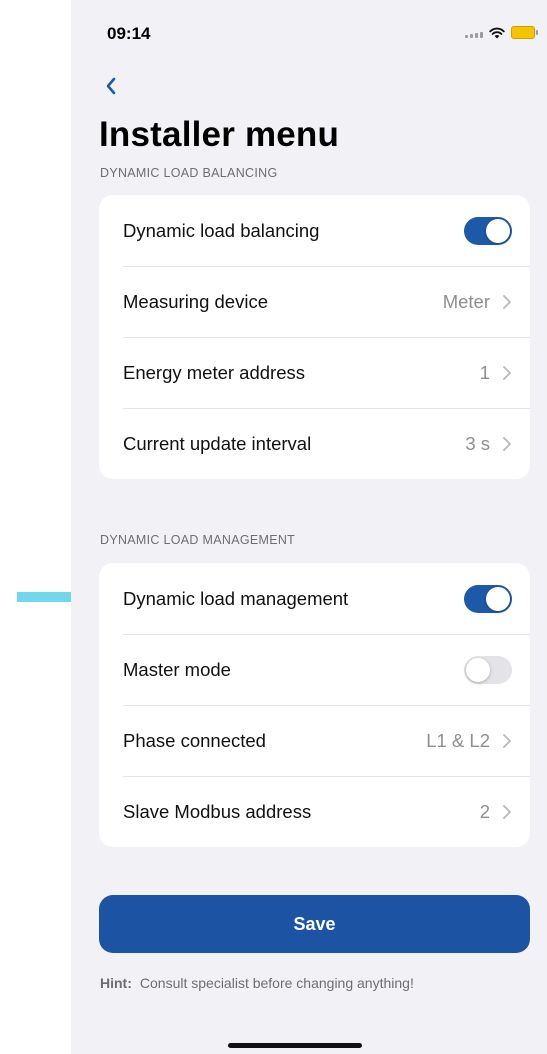 The width and height of the screenshot is (547, 1054). What do you see at coordinates (198, 540) in the screenshot?
I see `section-label-management: DYNAMIC LOAD MANAGEMENT` at bounding box center [198, 540].